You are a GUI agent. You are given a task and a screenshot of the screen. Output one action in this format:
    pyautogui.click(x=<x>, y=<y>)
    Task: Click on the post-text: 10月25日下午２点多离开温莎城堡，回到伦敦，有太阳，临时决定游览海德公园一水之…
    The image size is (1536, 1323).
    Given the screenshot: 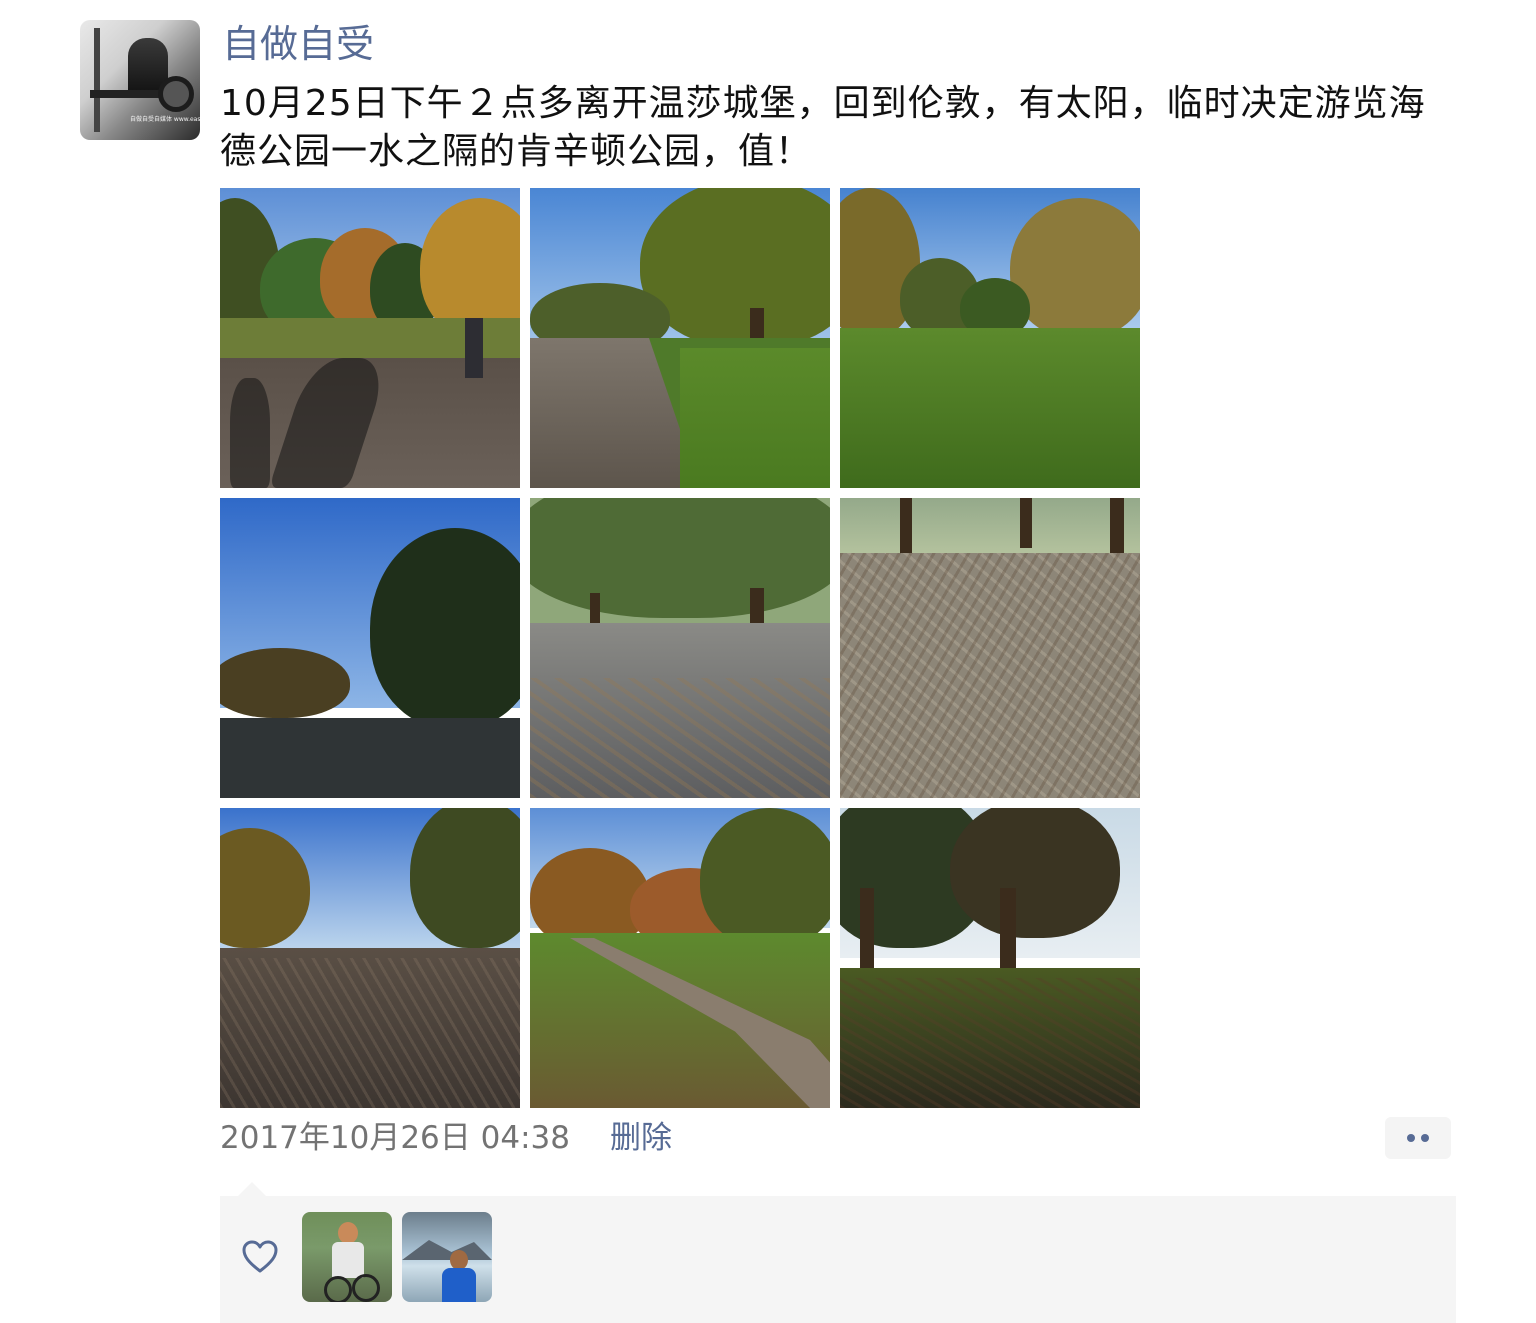 What is the action you would take?
    pyautogui.click(x=823, y=127)
    